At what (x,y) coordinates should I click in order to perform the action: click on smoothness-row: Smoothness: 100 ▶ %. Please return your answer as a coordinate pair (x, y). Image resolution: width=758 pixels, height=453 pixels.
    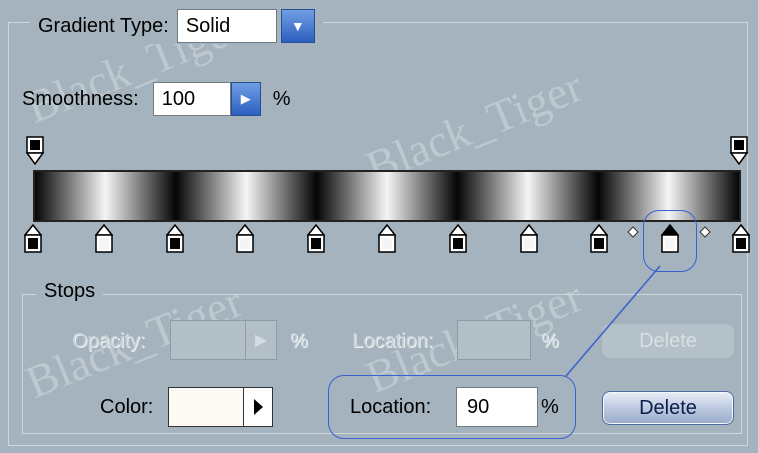
    Looking at the image, I should click on (156, 99).